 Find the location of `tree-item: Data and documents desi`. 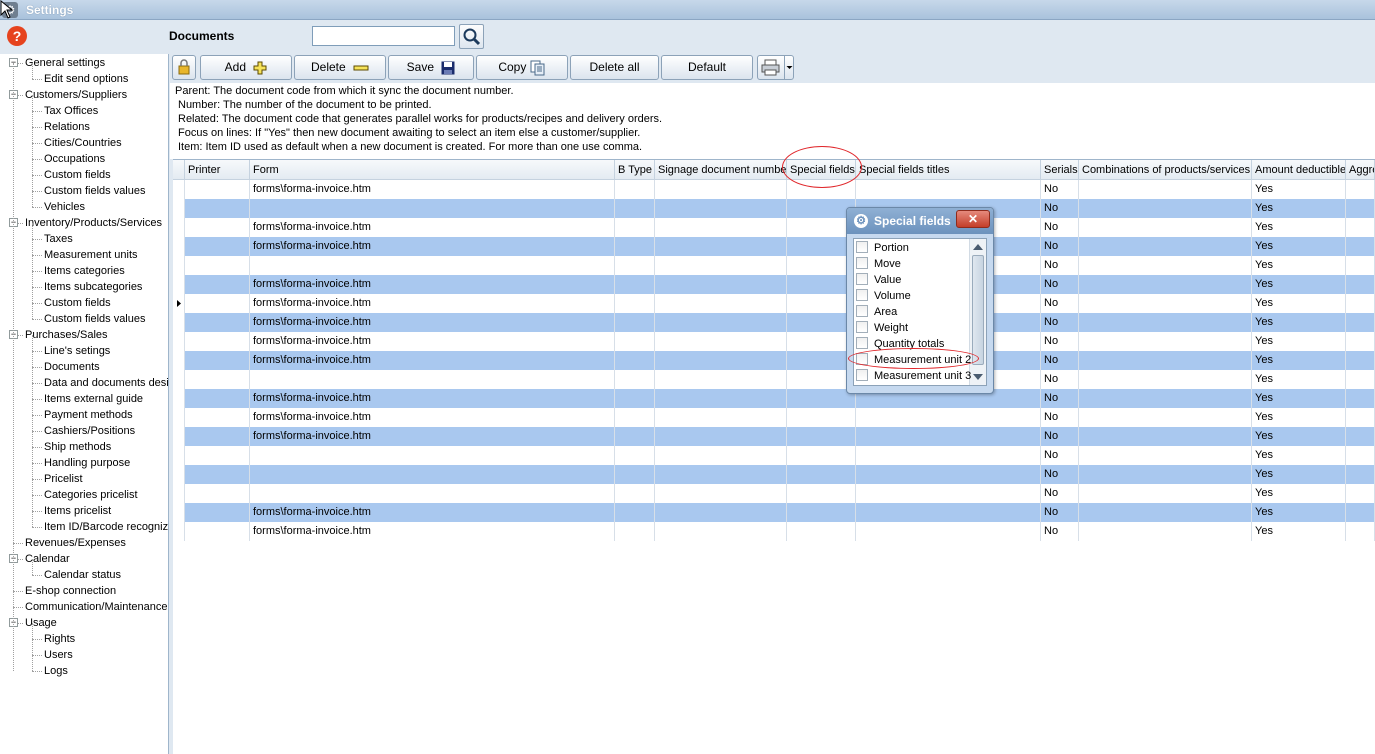

tree-item: Data and documents desi is located at coordinates (106, 383).